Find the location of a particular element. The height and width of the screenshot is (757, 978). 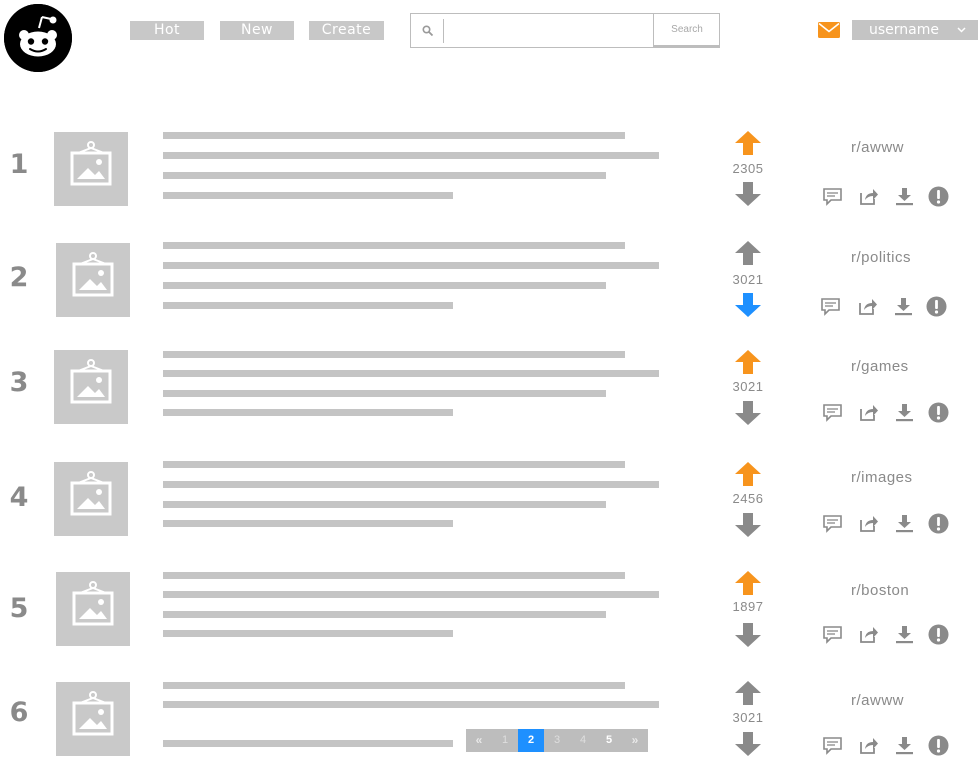

post-row: 4 2456 r/images is located at coordinates (489, 504).